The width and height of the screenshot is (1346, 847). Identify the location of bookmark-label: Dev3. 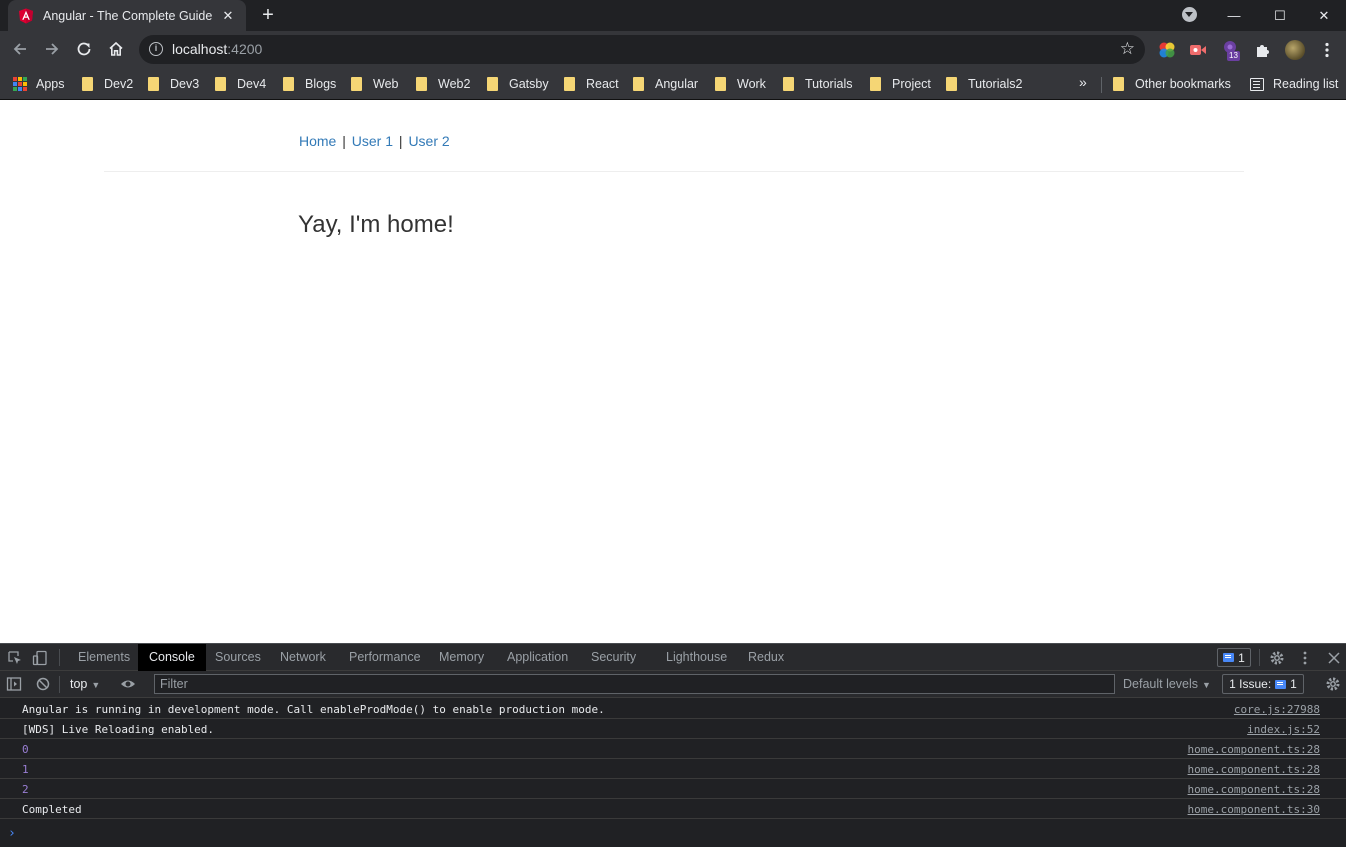
(185, 84).